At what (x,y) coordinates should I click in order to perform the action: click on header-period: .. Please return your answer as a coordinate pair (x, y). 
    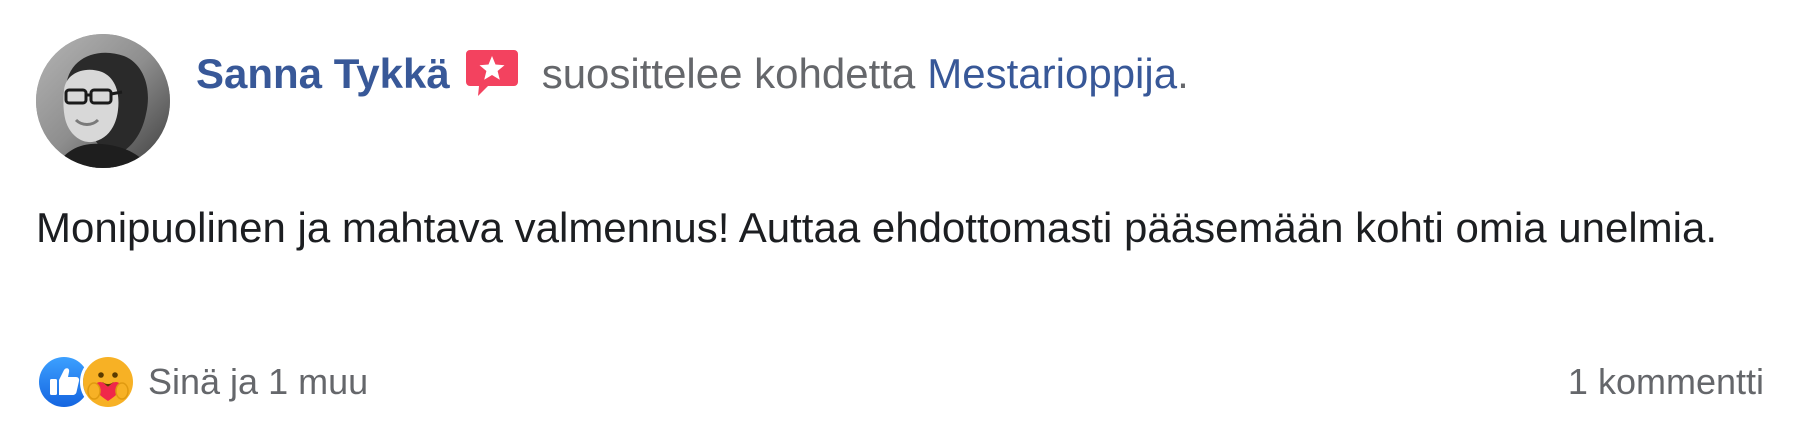
    Looking at the image, I should click on (1183, 73).